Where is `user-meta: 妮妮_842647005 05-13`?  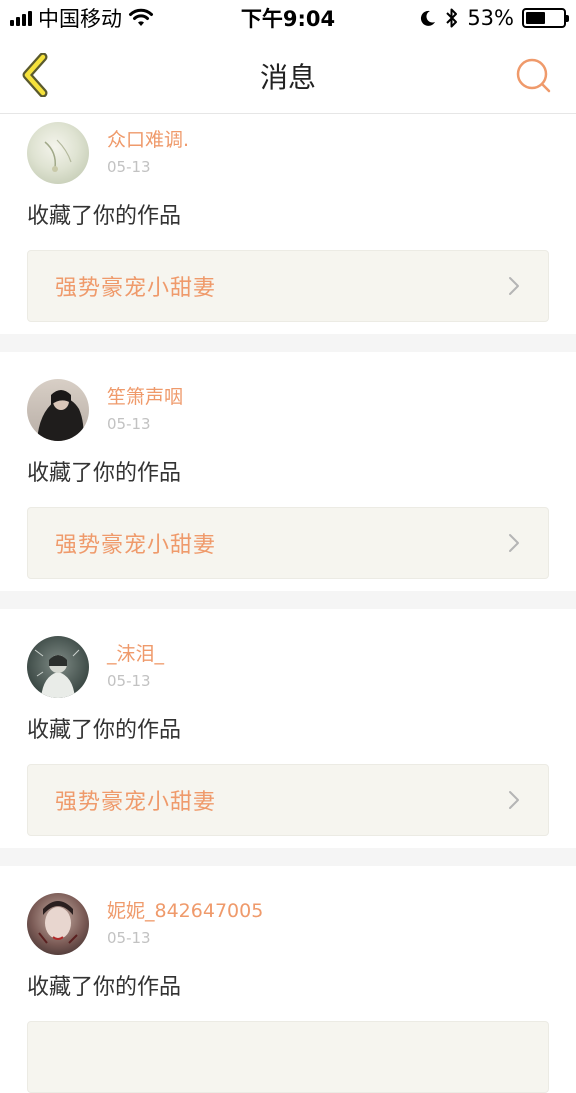 user-meta: 妮妮_842647005 05-13 is located at coordinates (185, 924).